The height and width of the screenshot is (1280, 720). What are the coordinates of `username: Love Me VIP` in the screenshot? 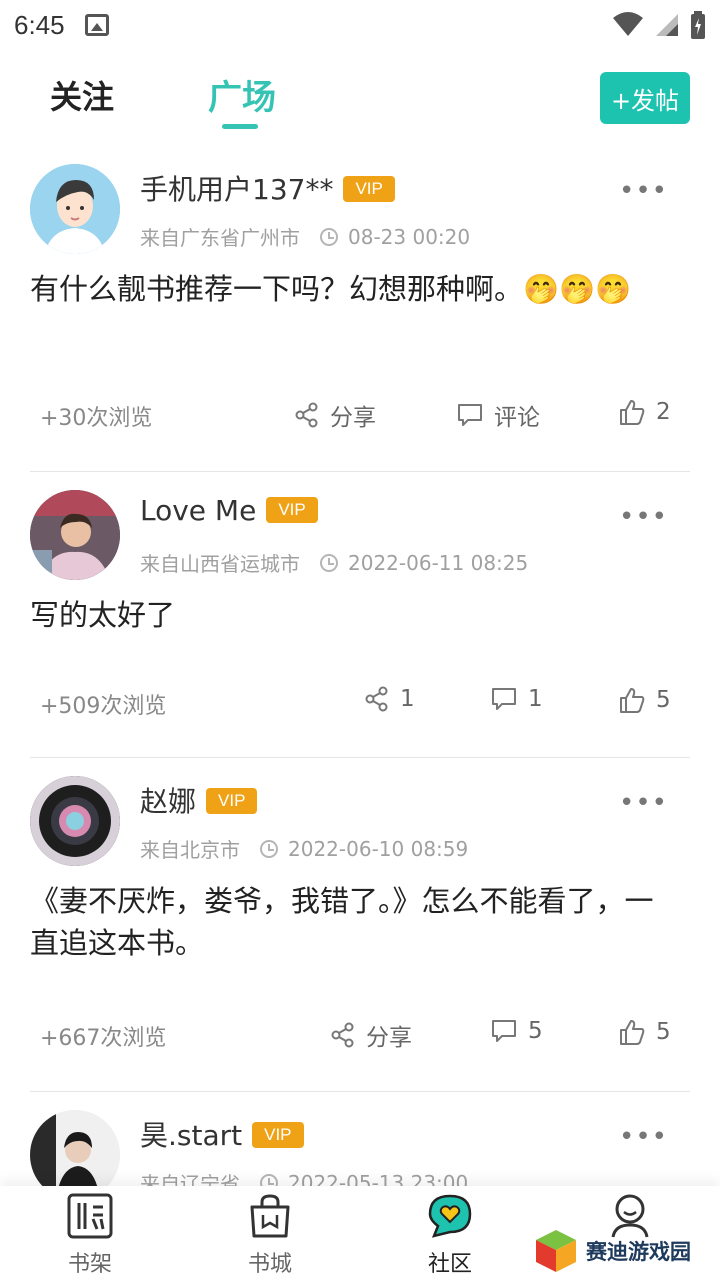 It's located at (229, 510).